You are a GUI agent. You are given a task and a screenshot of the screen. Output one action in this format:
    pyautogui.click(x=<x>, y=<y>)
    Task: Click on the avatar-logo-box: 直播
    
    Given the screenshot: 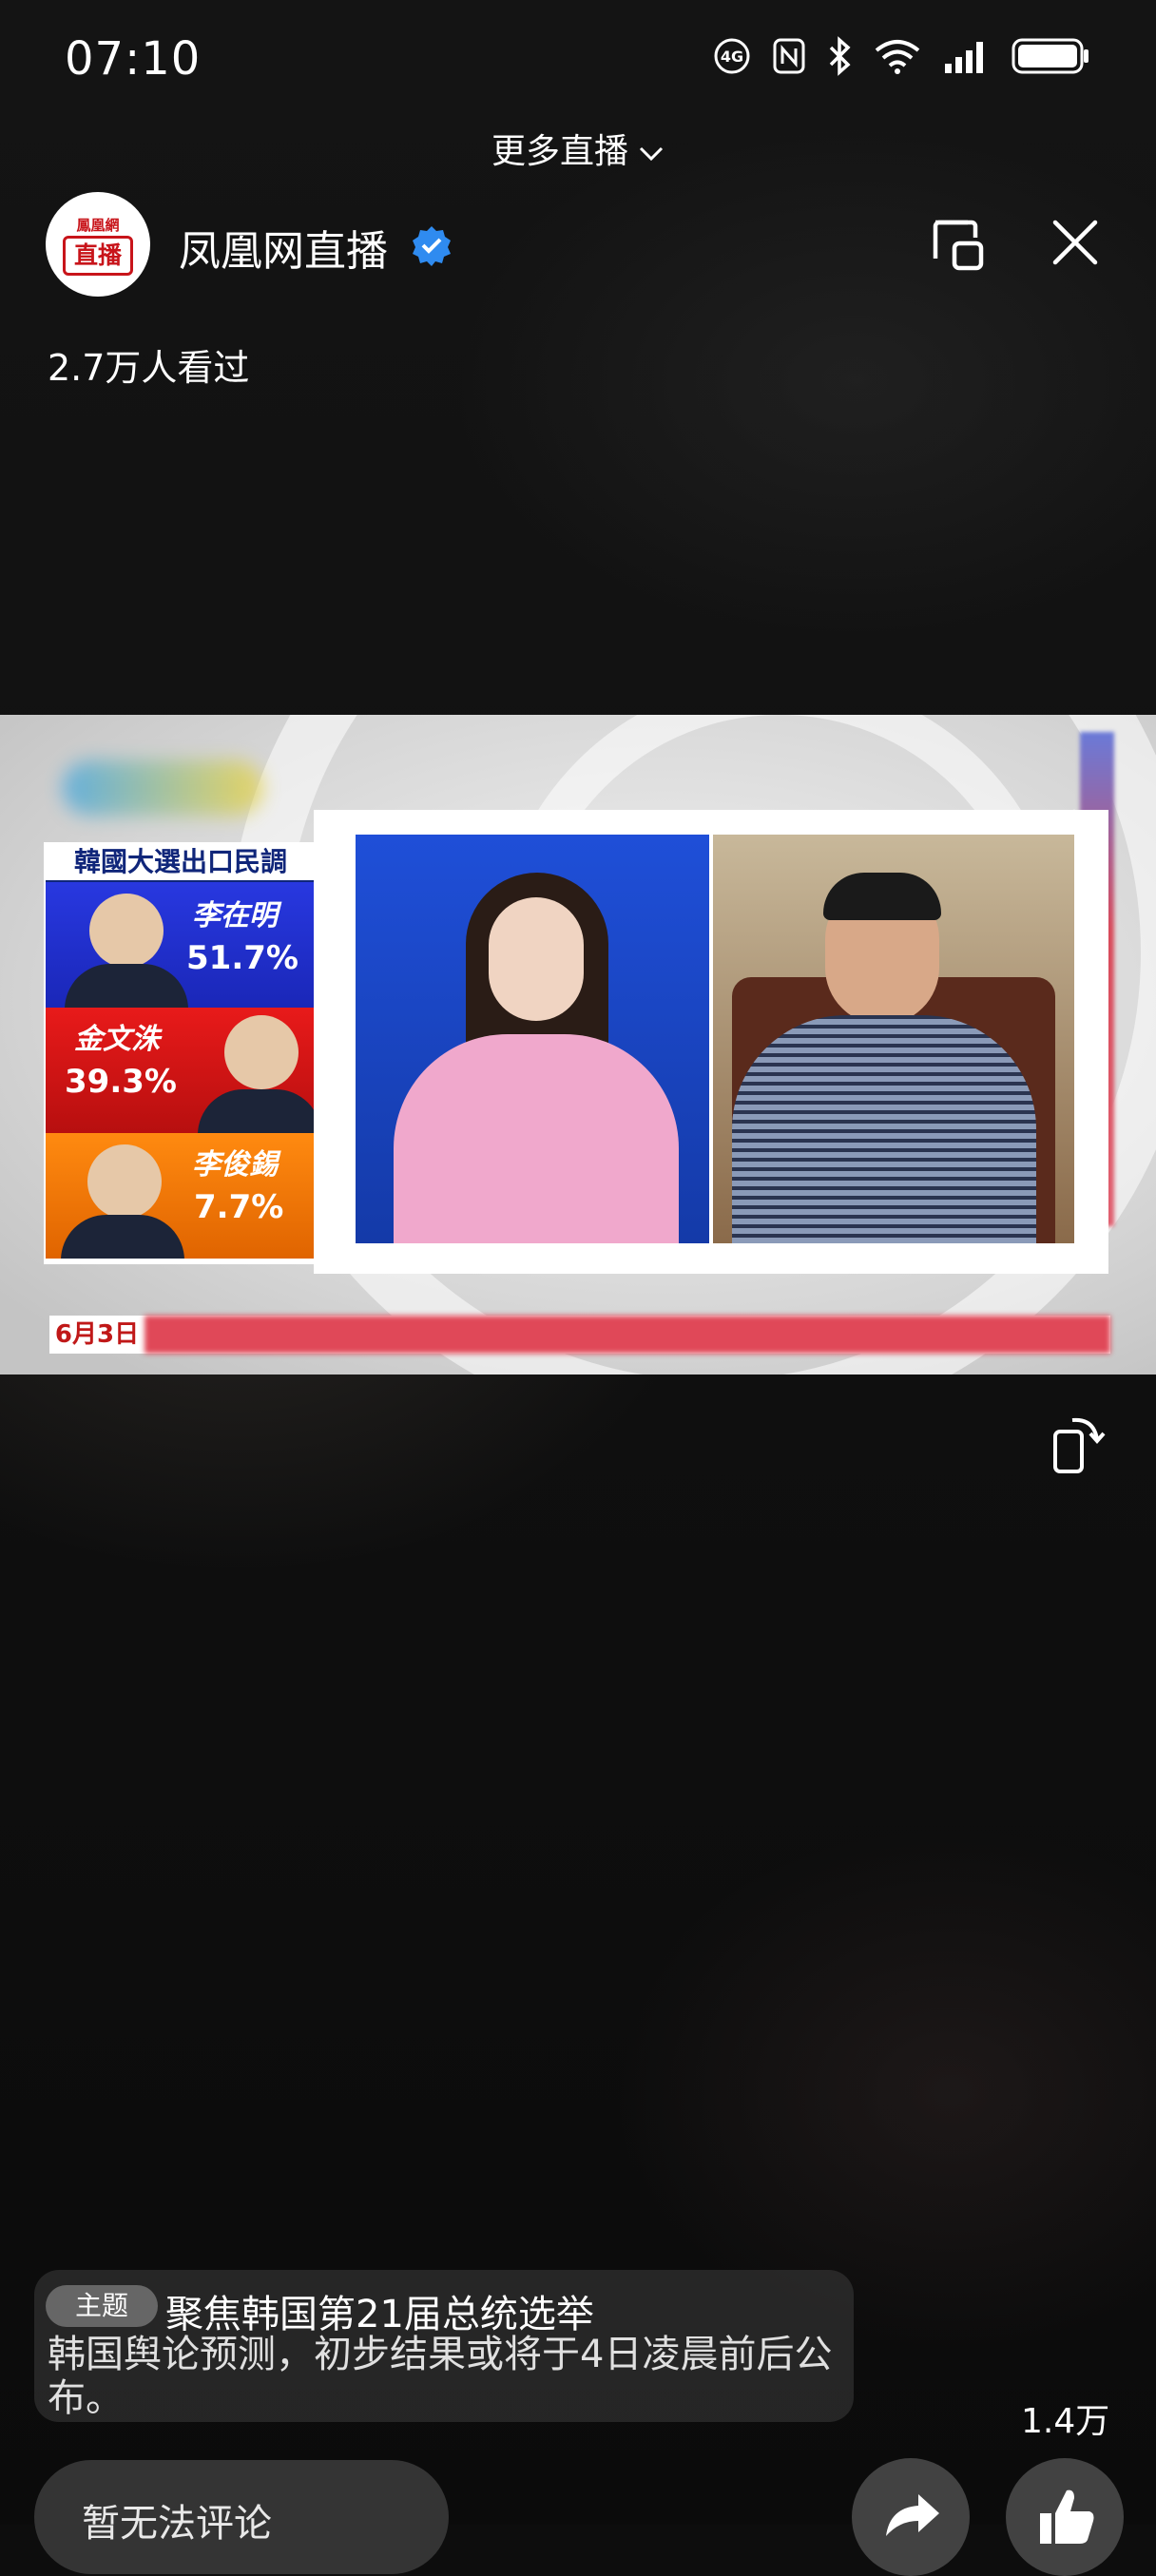 What is the action you would take?
    pyautogui.click(x=98, y=256)
    